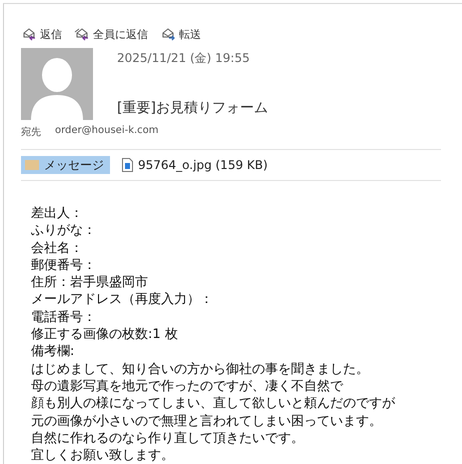  What do you see at coordinates (107, 131) in the screenshot?
I see `recipient-address: order@housei-k.com` at bounding box center [107, 131].